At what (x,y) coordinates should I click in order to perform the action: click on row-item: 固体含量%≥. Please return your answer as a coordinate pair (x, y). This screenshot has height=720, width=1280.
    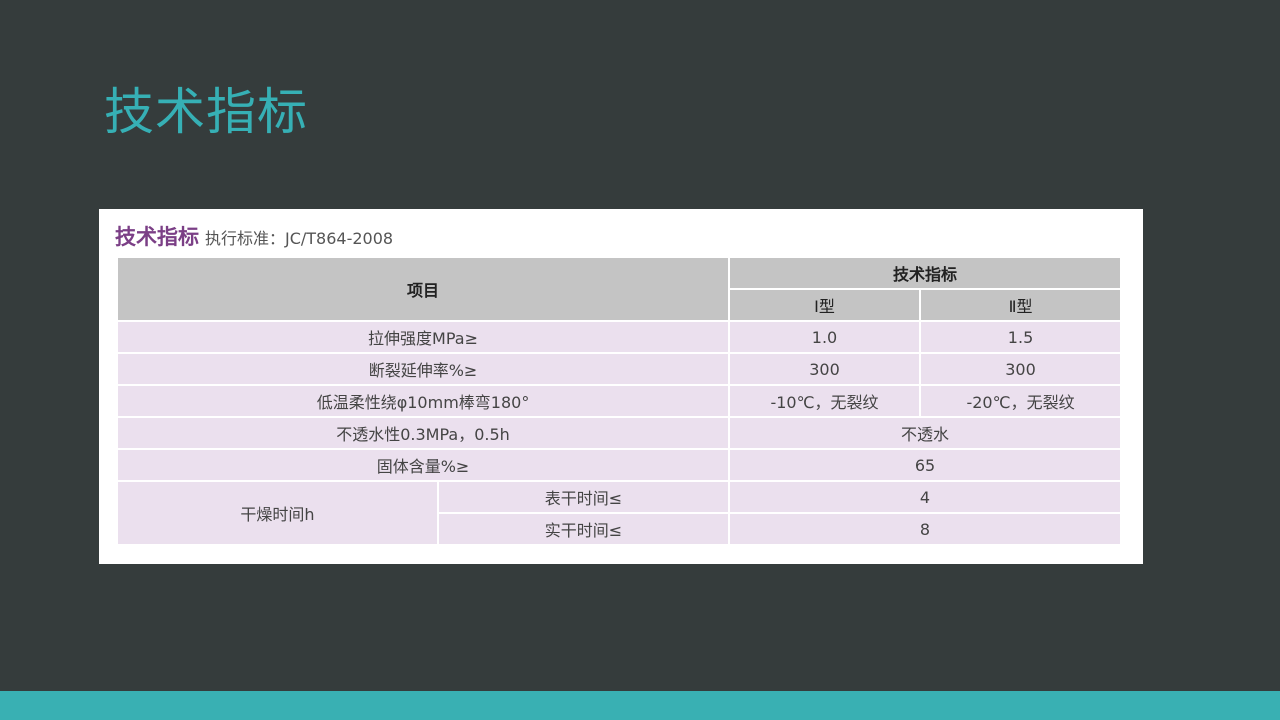
    Looking at the image, I should click on (423, 465).